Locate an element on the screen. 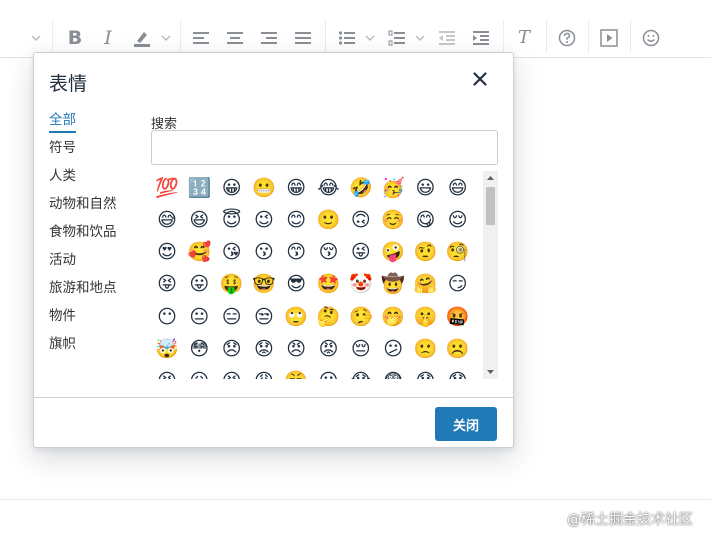  emoji-item: 🥰 is located at coordinates (199, 253).